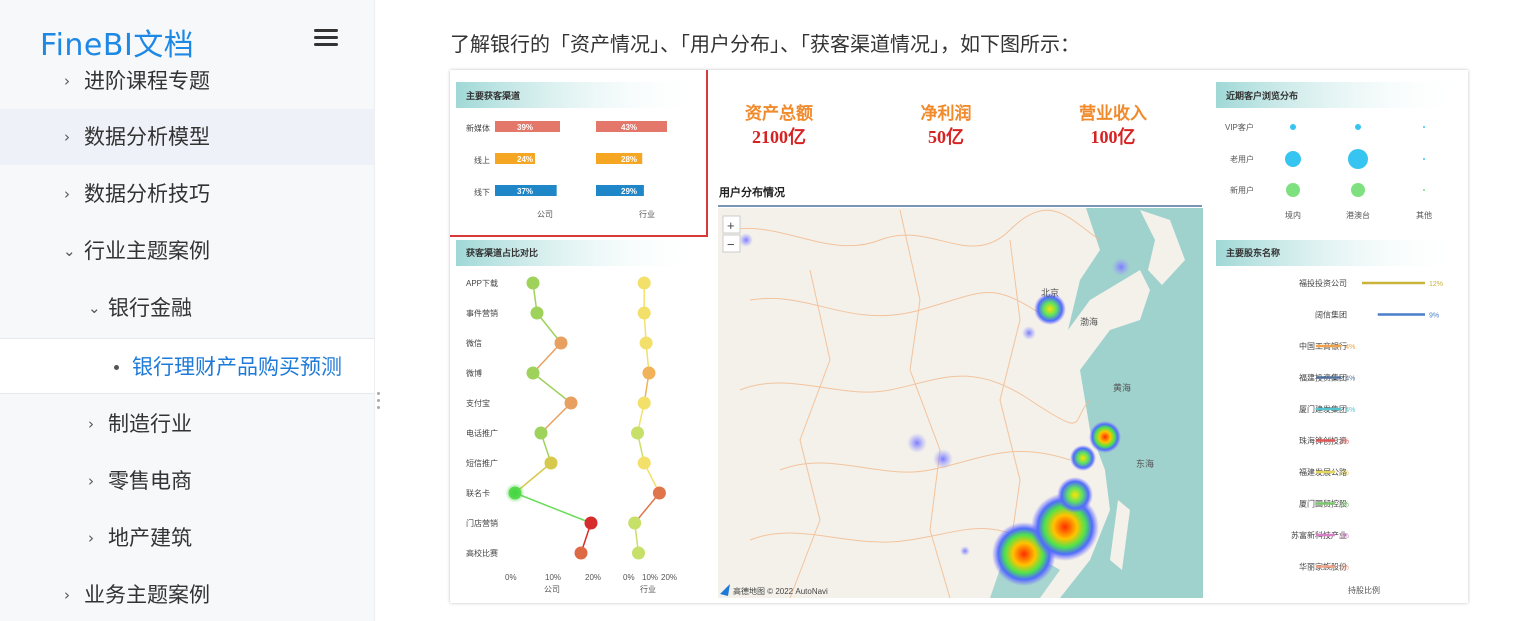 The width and height of the screenshot is (1527, 621). I want to click on resize-handle, so click(379, 402).